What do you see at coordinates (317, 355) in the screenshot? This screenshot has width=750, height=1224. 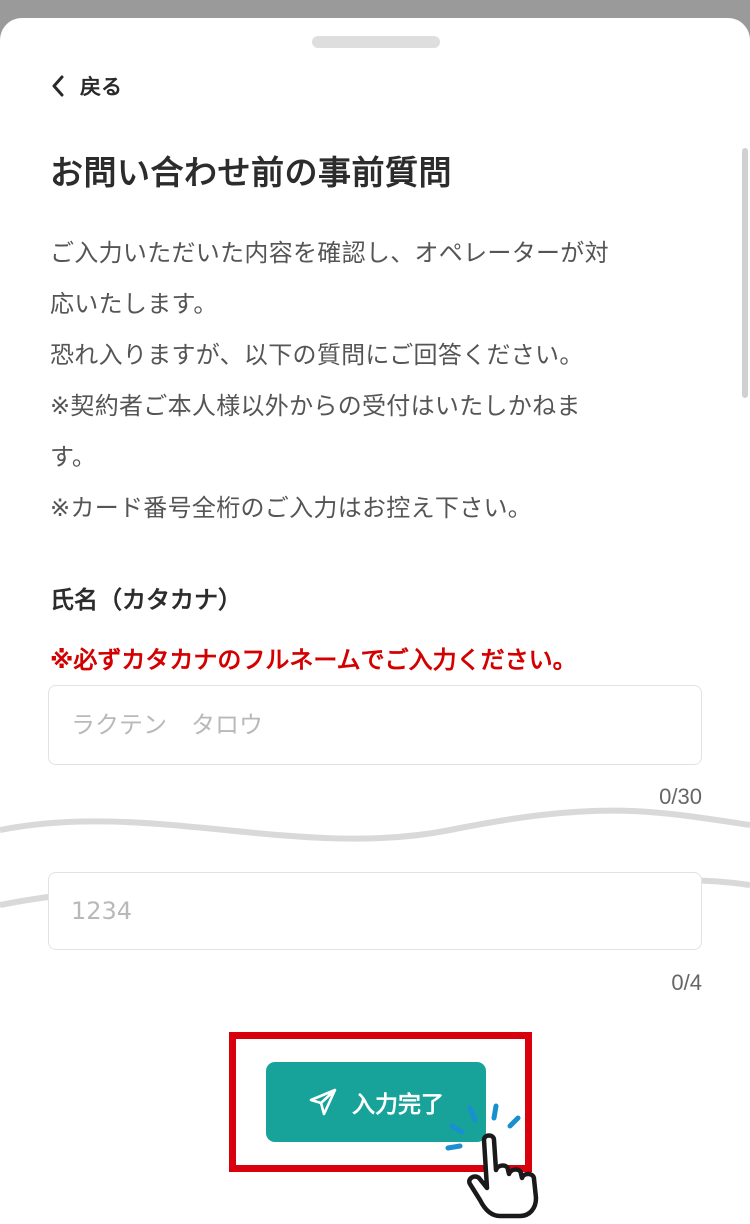 I see `description-line: 恐れ入りますが、以下の質問にご回答ください。` at bounding box center [317, 355].